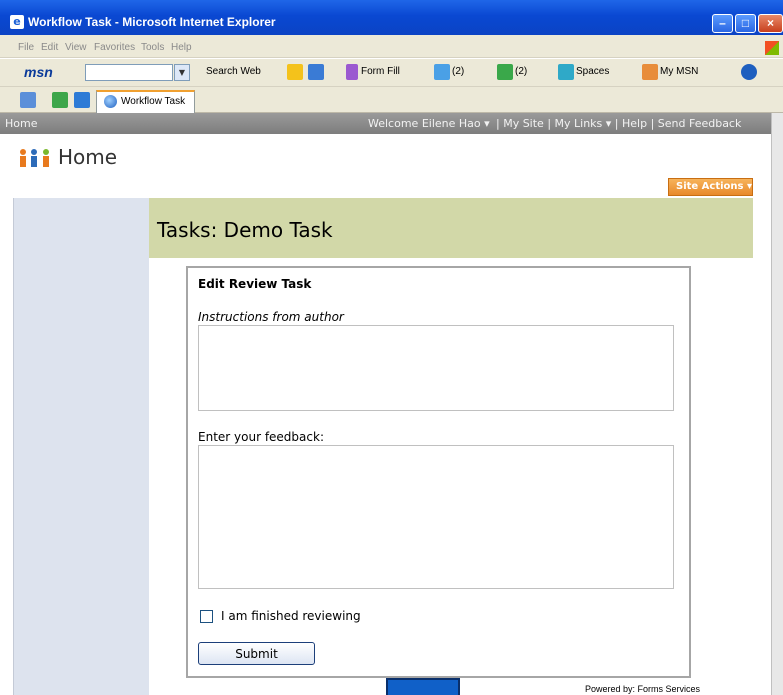  Describe the element at coordinates (429, 123) in the screenshot. I see `welcome-menu: Welcome Eilene Hao ▾` at that location.